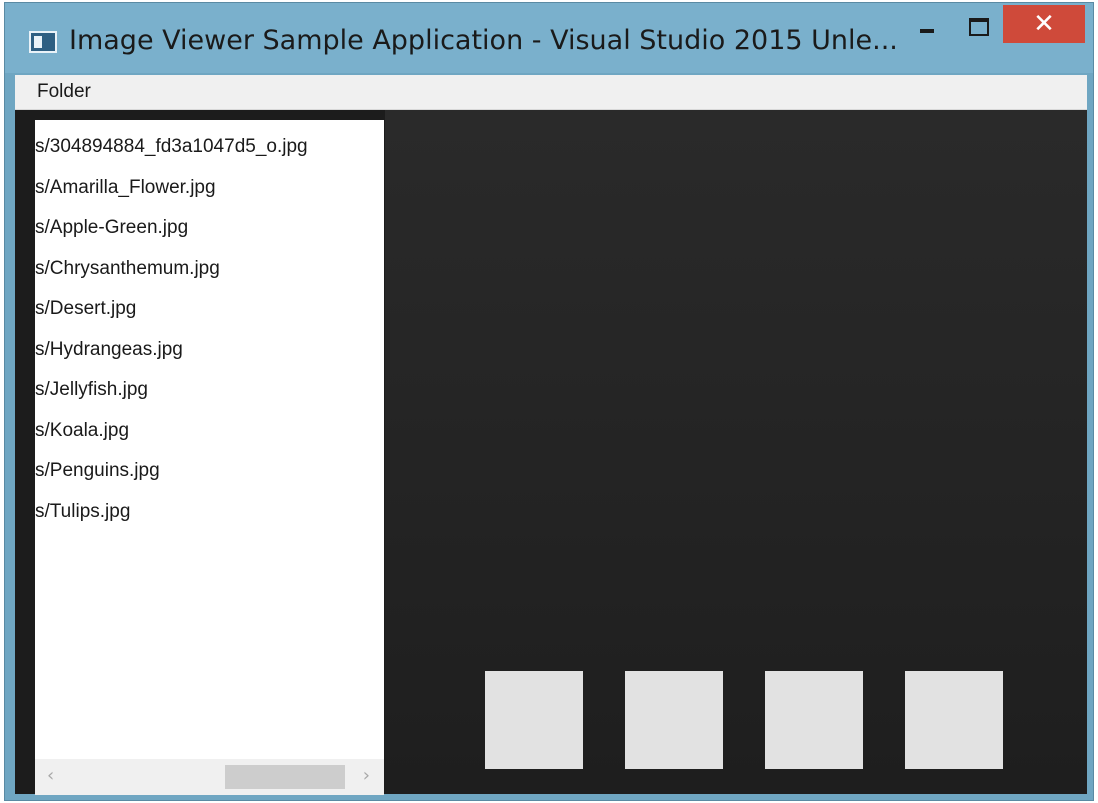  What do you see at coordinates (285, 777) in the screenshot?
I see `scrollbar-thumb` at bounding box center [285, 777].